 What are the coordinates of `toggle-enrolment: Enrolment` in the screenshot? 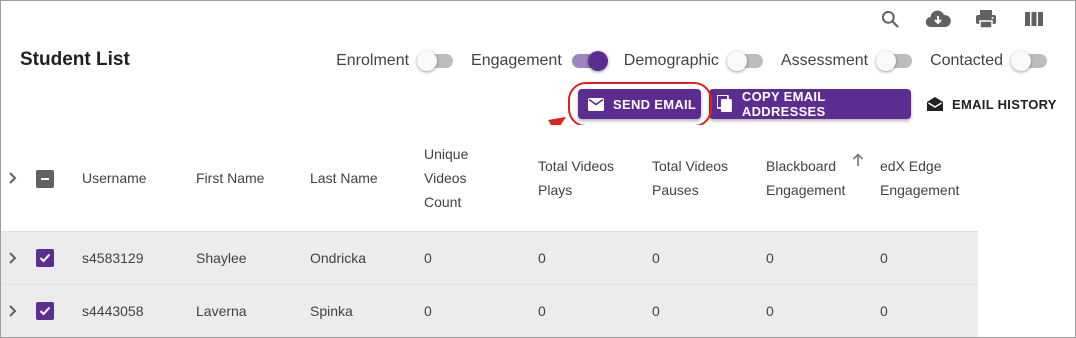 It's located at (395, 61).